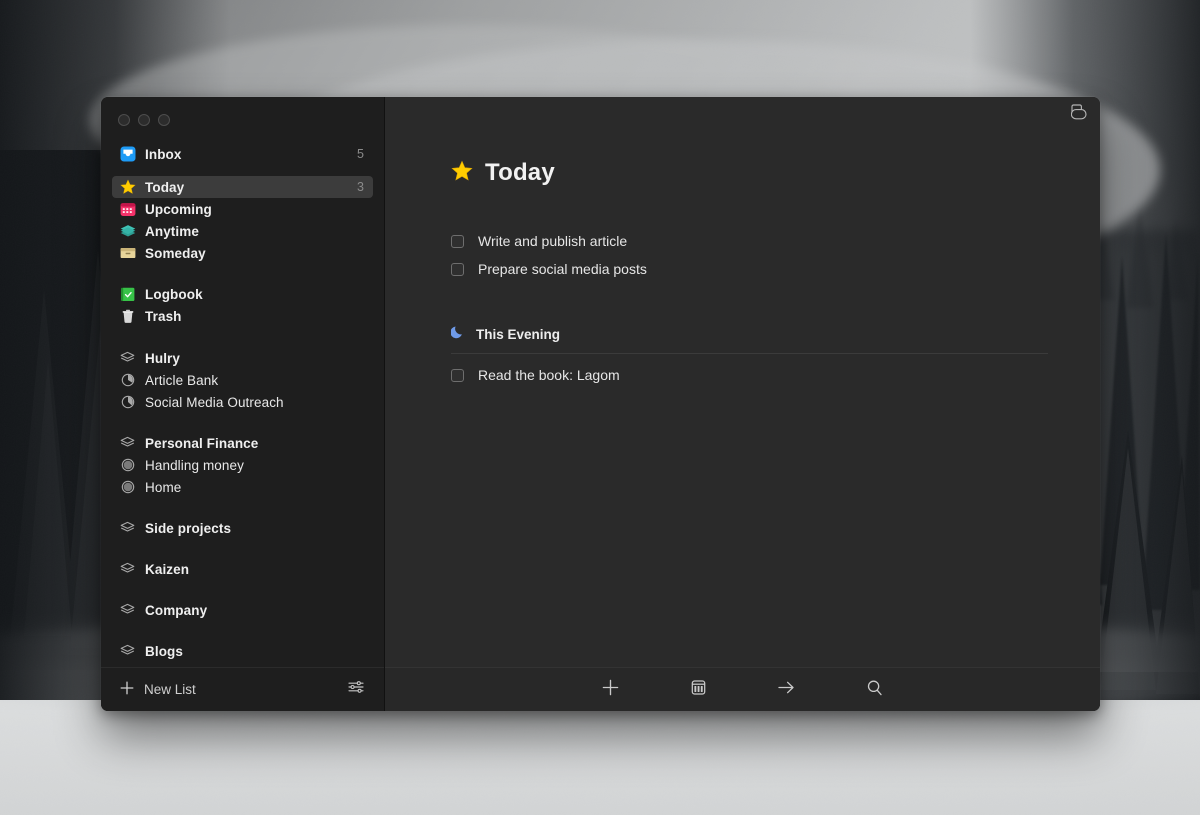  What do you see at coordinates (163, 487) in the screenshot?
I see `sidebar-project-label: Home` at bounding box center [163, 487].